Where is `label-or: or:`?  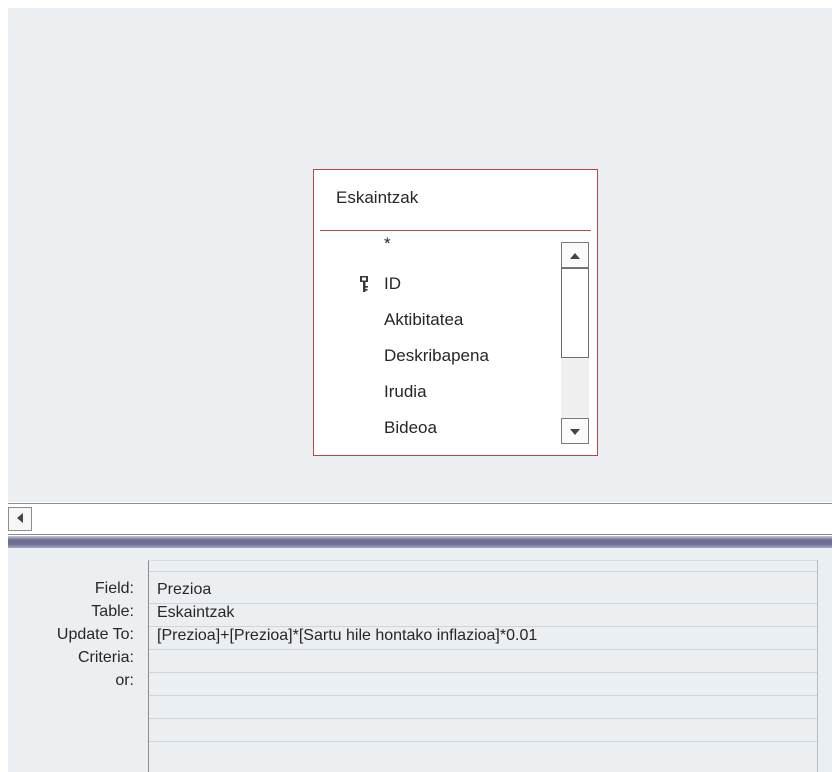 label-or: or: is located at coordinates (124, 680).